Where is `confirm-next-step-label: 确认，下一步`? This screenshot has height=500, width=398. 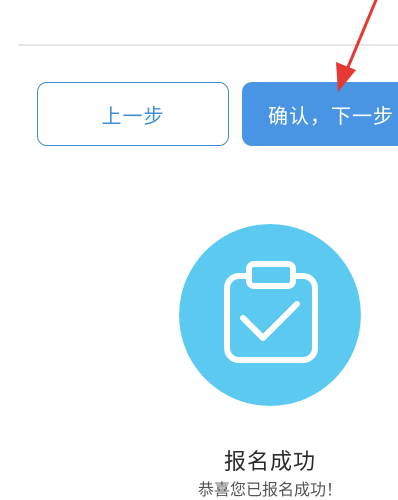
confirm-next-step-label: 确认，下一步 is located at coordinates (331, 115).